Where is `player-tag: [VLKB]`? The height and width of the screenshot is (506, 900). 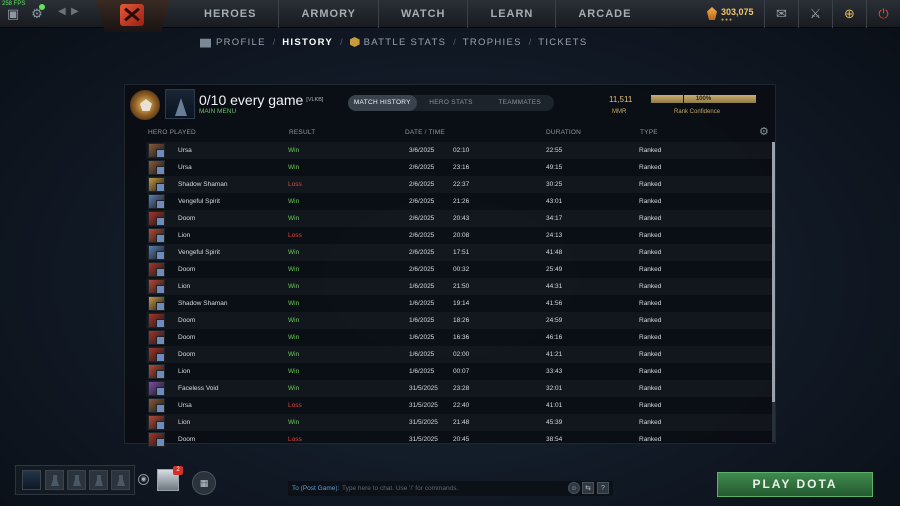
player-tag: [VLKB] is located at coordinates (315, 100).